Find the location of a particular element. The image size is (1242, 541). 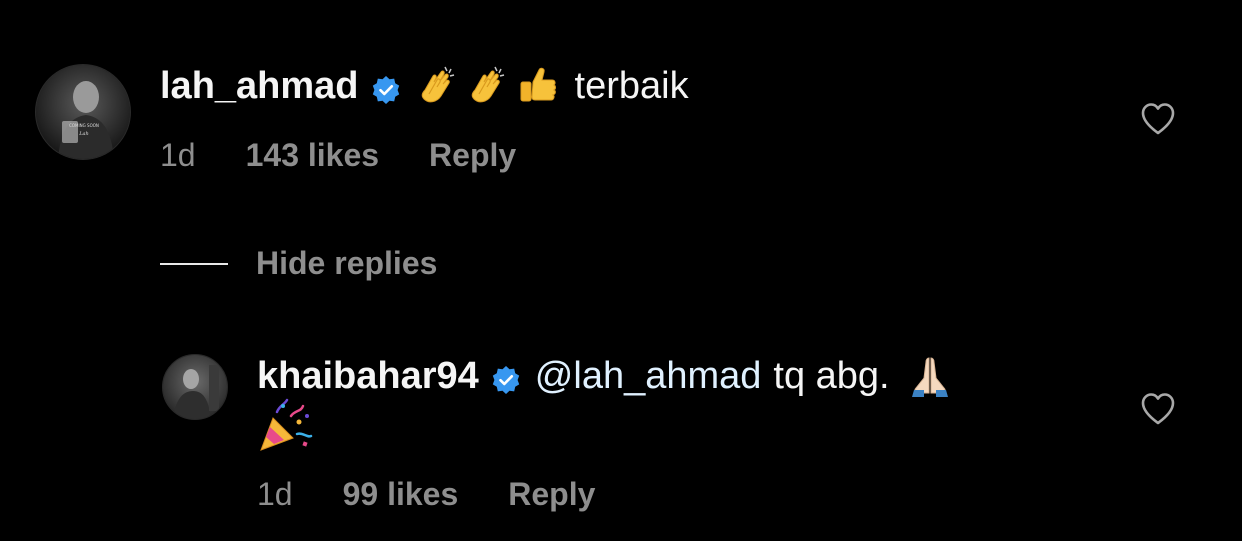

mention-link: @lah_ahmad is located at coordinates (648, 376).